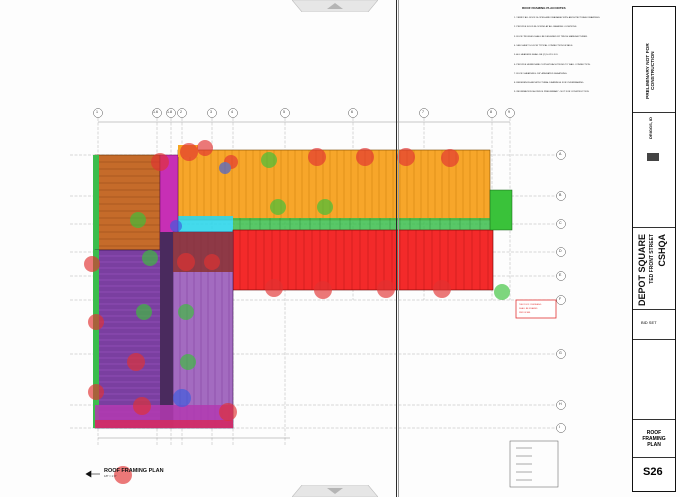  What do you see at coordinates (134, 471) in the screenshot?
I see `plan-title: ROOF FRAMING PLAN` at bounding box center [134, 471].